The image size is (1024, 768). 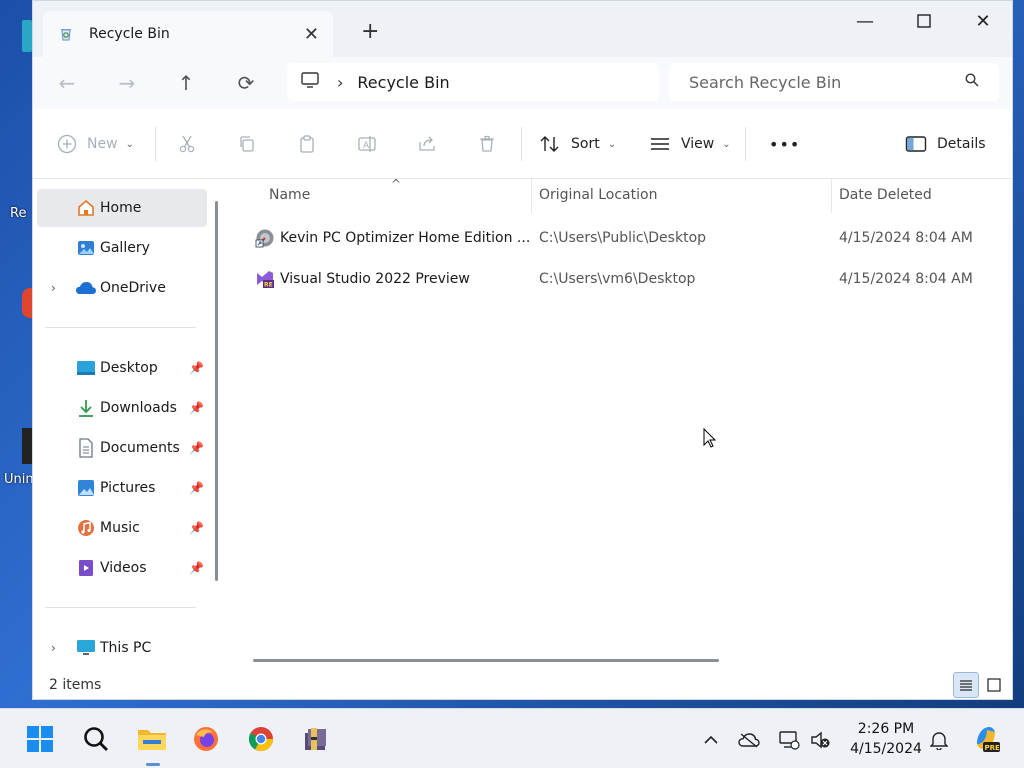 What do you see at coordinates (886, 739) in the screenshot?
I see `system-clock: 2:26 PM 4/15/2024` at bounding box center [886, 739].